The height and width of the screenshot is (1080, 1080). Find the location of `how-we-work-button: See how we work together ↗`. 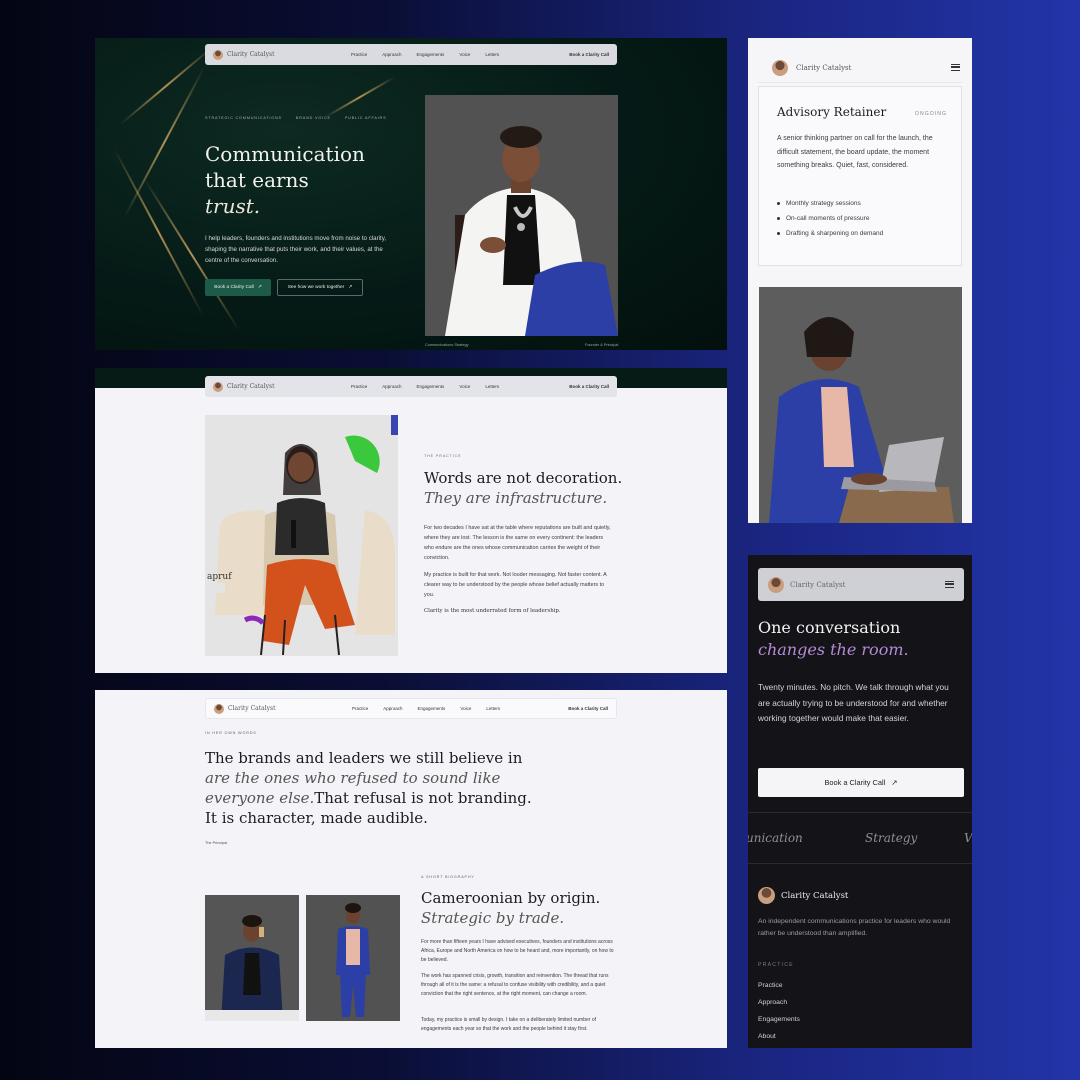

how-we-work-button: See how we work together ↗ is located at coordinates (320, 287).